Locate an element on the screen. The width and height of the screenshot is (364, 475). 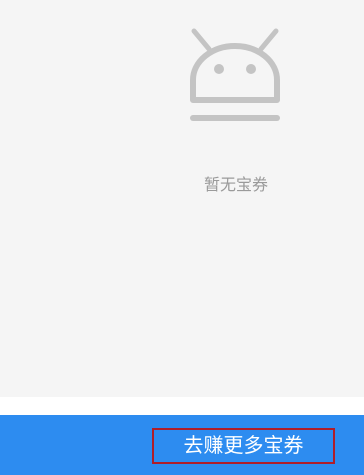
divider is located at coordinates (182, 406).